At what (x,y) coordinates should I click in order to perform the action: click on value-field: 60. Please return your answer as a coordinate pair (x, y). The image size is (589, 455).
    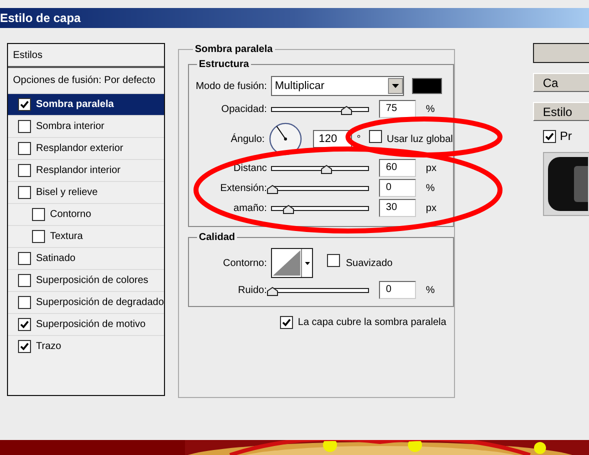
    Looking at the image, I should click on (397, 168).